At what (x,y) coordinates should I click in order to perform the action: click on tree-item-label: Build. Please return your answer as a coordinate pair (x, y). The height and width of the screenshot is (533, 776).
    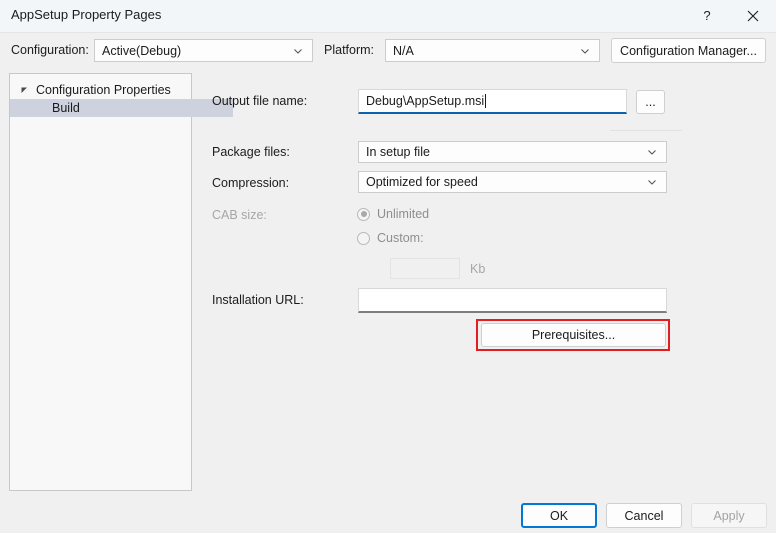
    Looking at the image, I should click on (66, 108).